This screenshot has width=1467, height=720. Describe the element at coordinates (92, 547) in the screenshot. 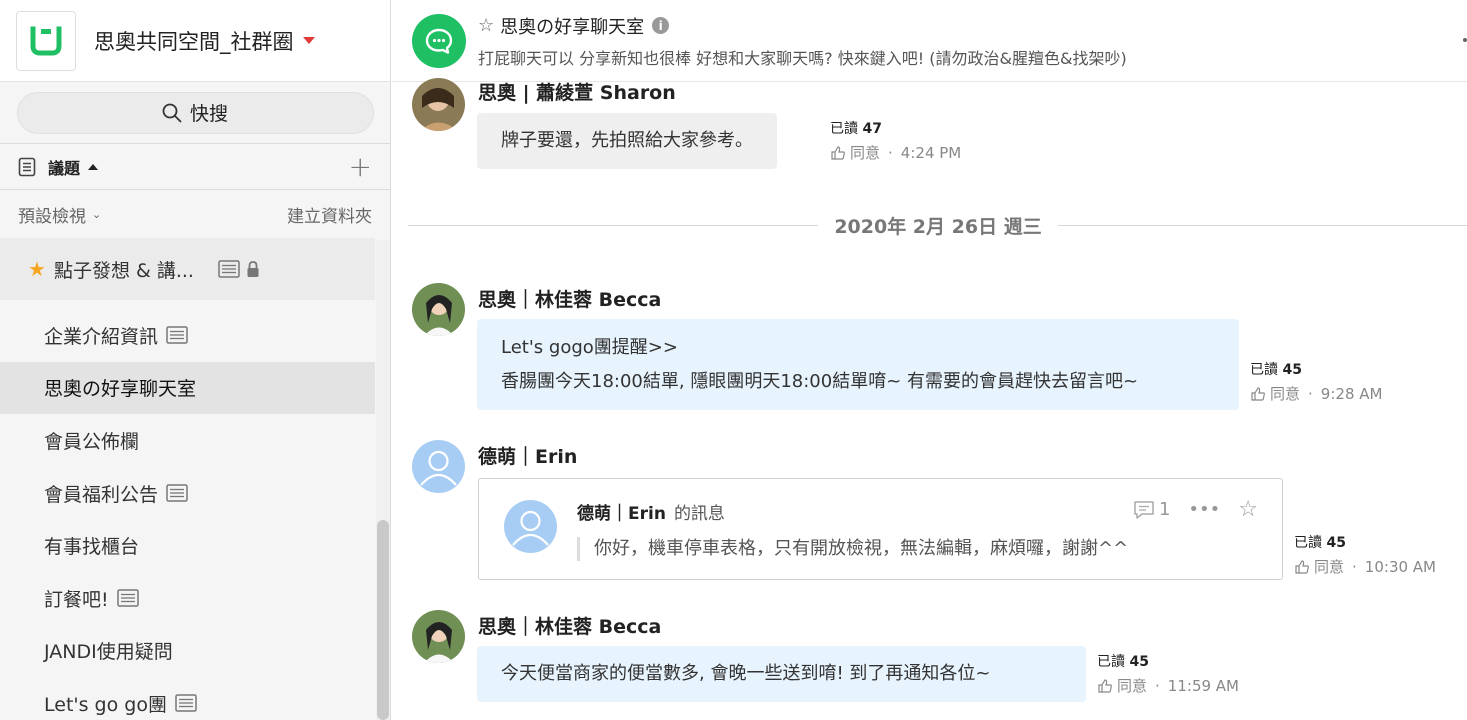

I see `sidebar-item-label: 有事找櫃台` at that location.